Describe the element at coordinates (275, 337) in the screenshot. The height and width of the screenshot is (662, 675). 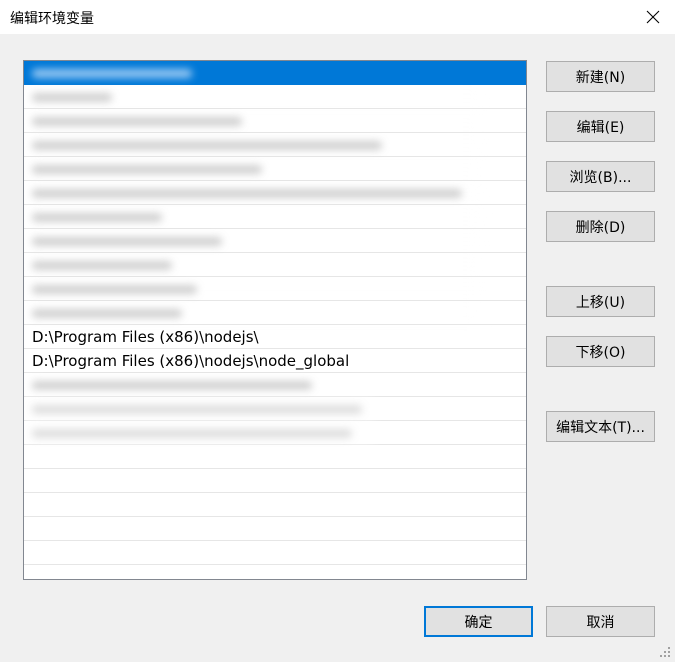
I see `path-list-item: D:\Program Files (x86)\nodejs\` at that location.